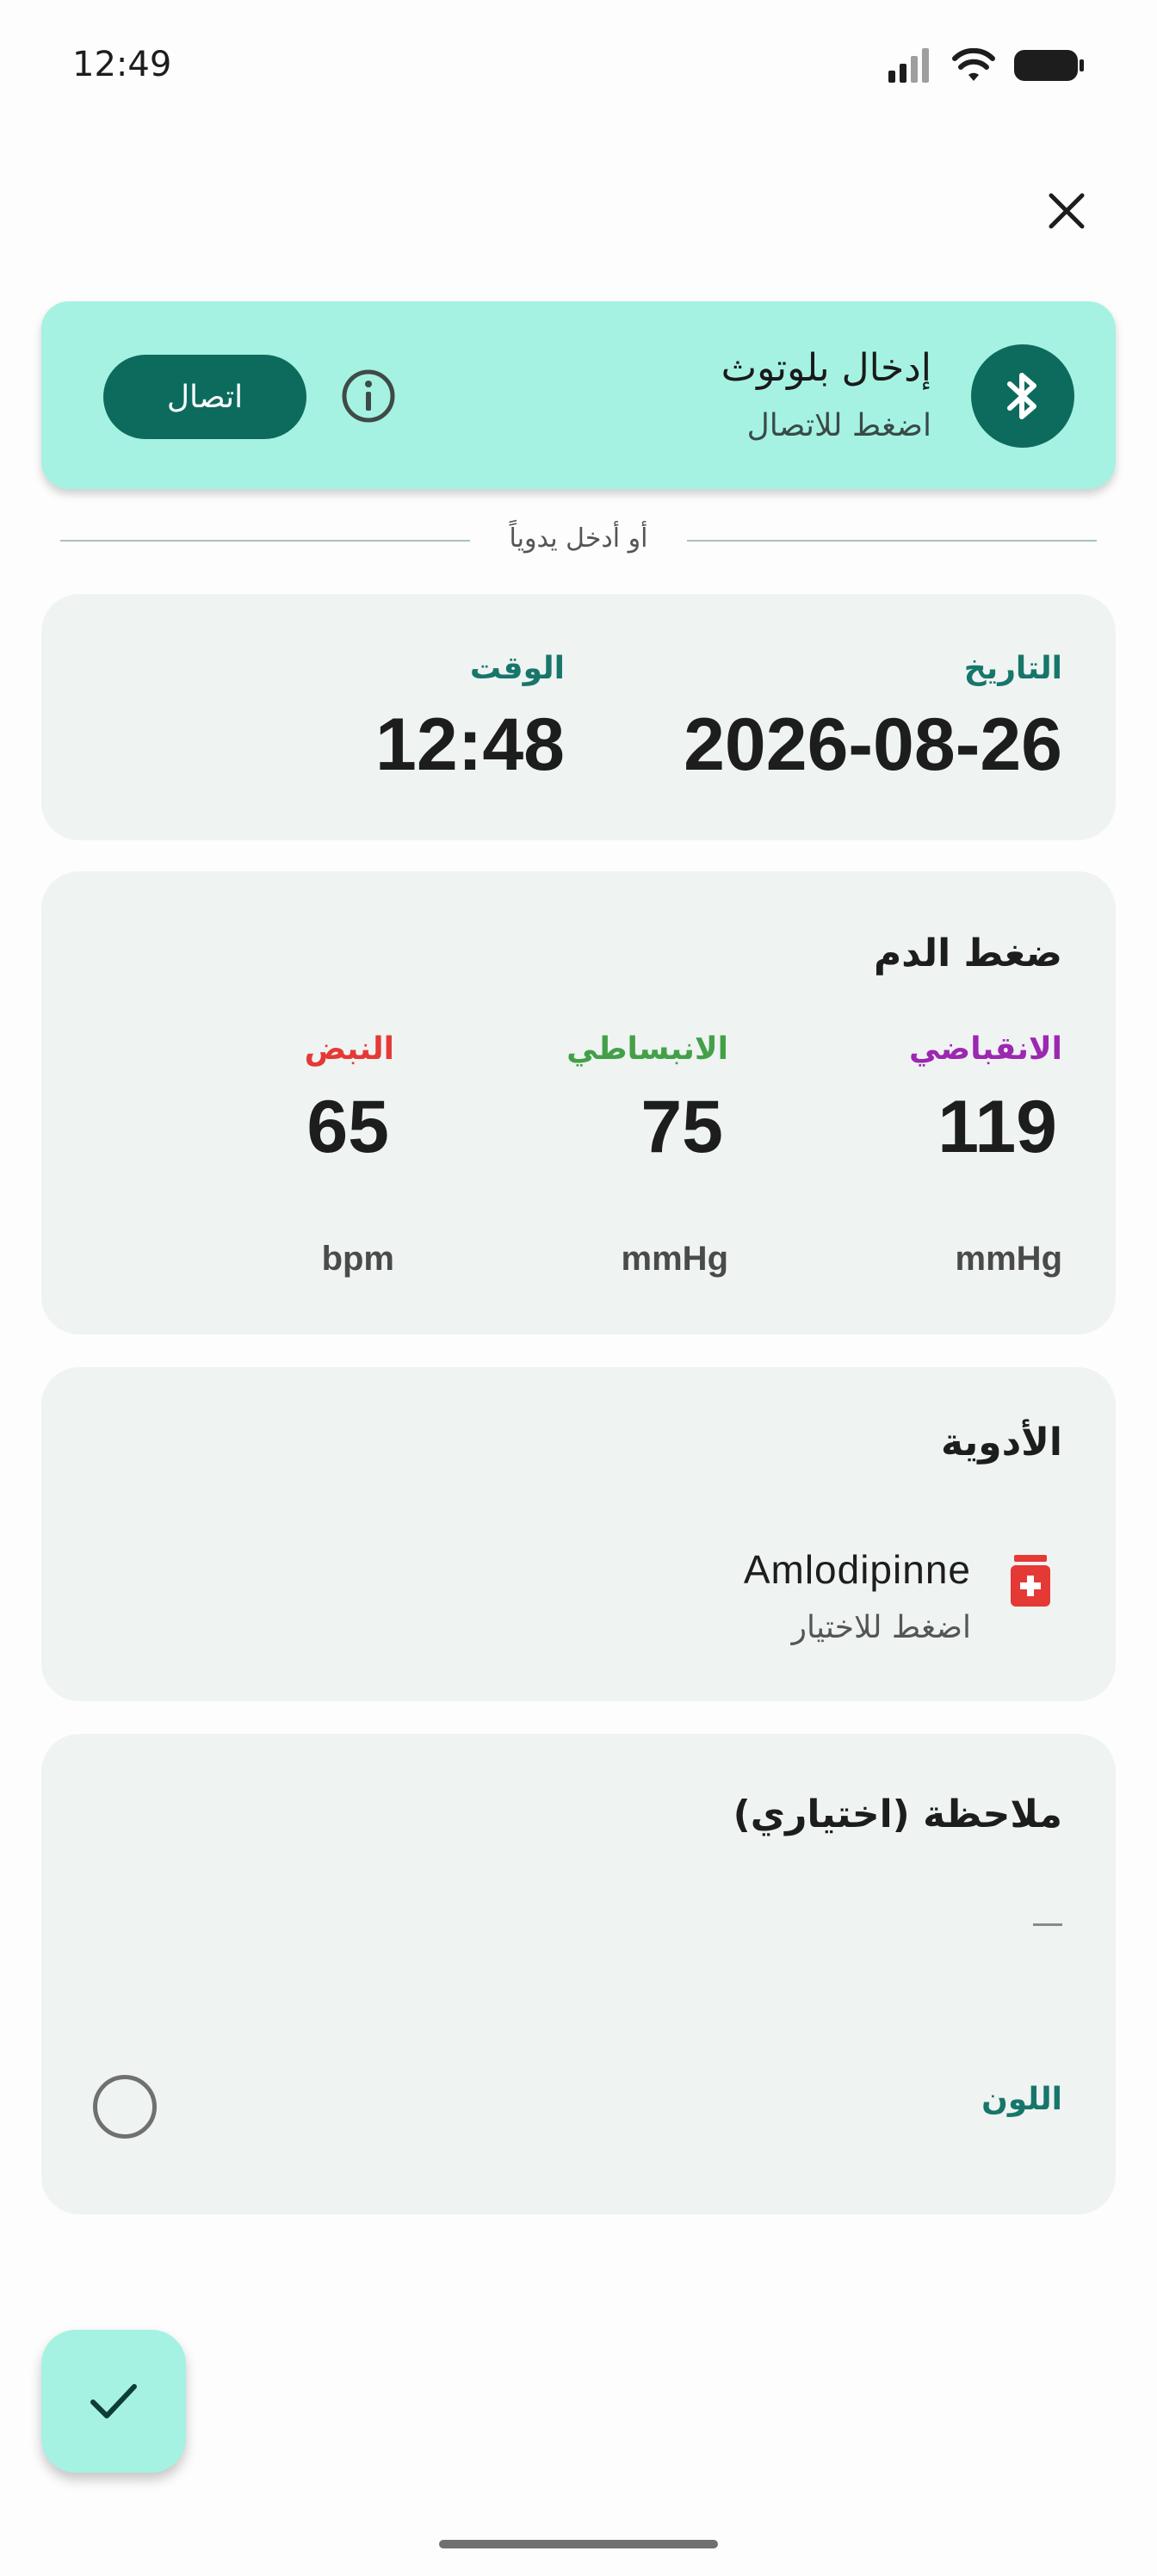 This screenshot has width=1157, height=2576. I want to click on save-button, so click(114, 2401).